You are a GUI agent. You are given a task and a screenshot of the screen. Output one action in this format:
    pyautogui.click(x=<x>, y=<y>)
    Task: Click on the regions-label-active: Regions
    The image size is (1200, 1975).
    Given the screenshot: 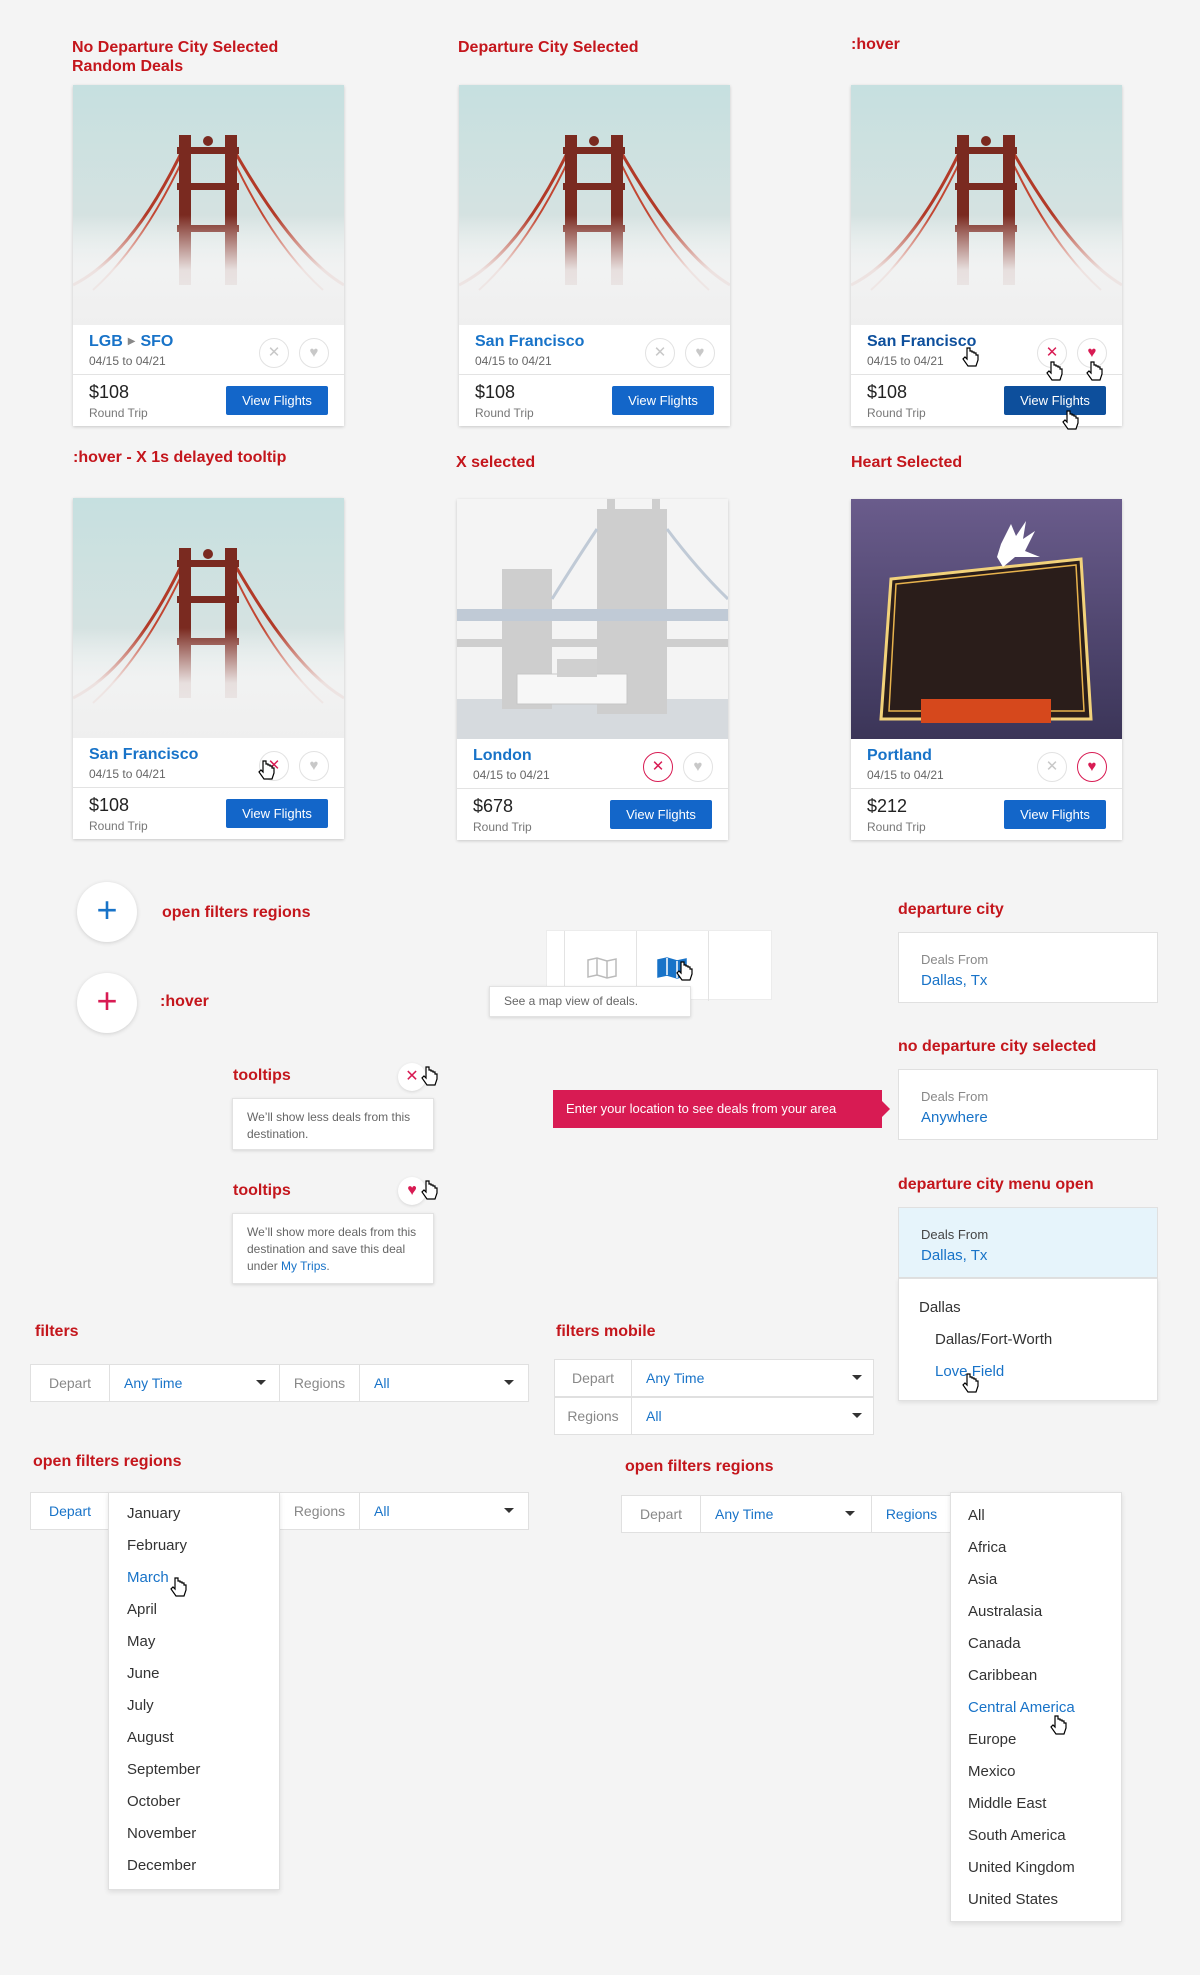 What is the action you would take?
    pyautogui.click(x=911, y=1514)
    